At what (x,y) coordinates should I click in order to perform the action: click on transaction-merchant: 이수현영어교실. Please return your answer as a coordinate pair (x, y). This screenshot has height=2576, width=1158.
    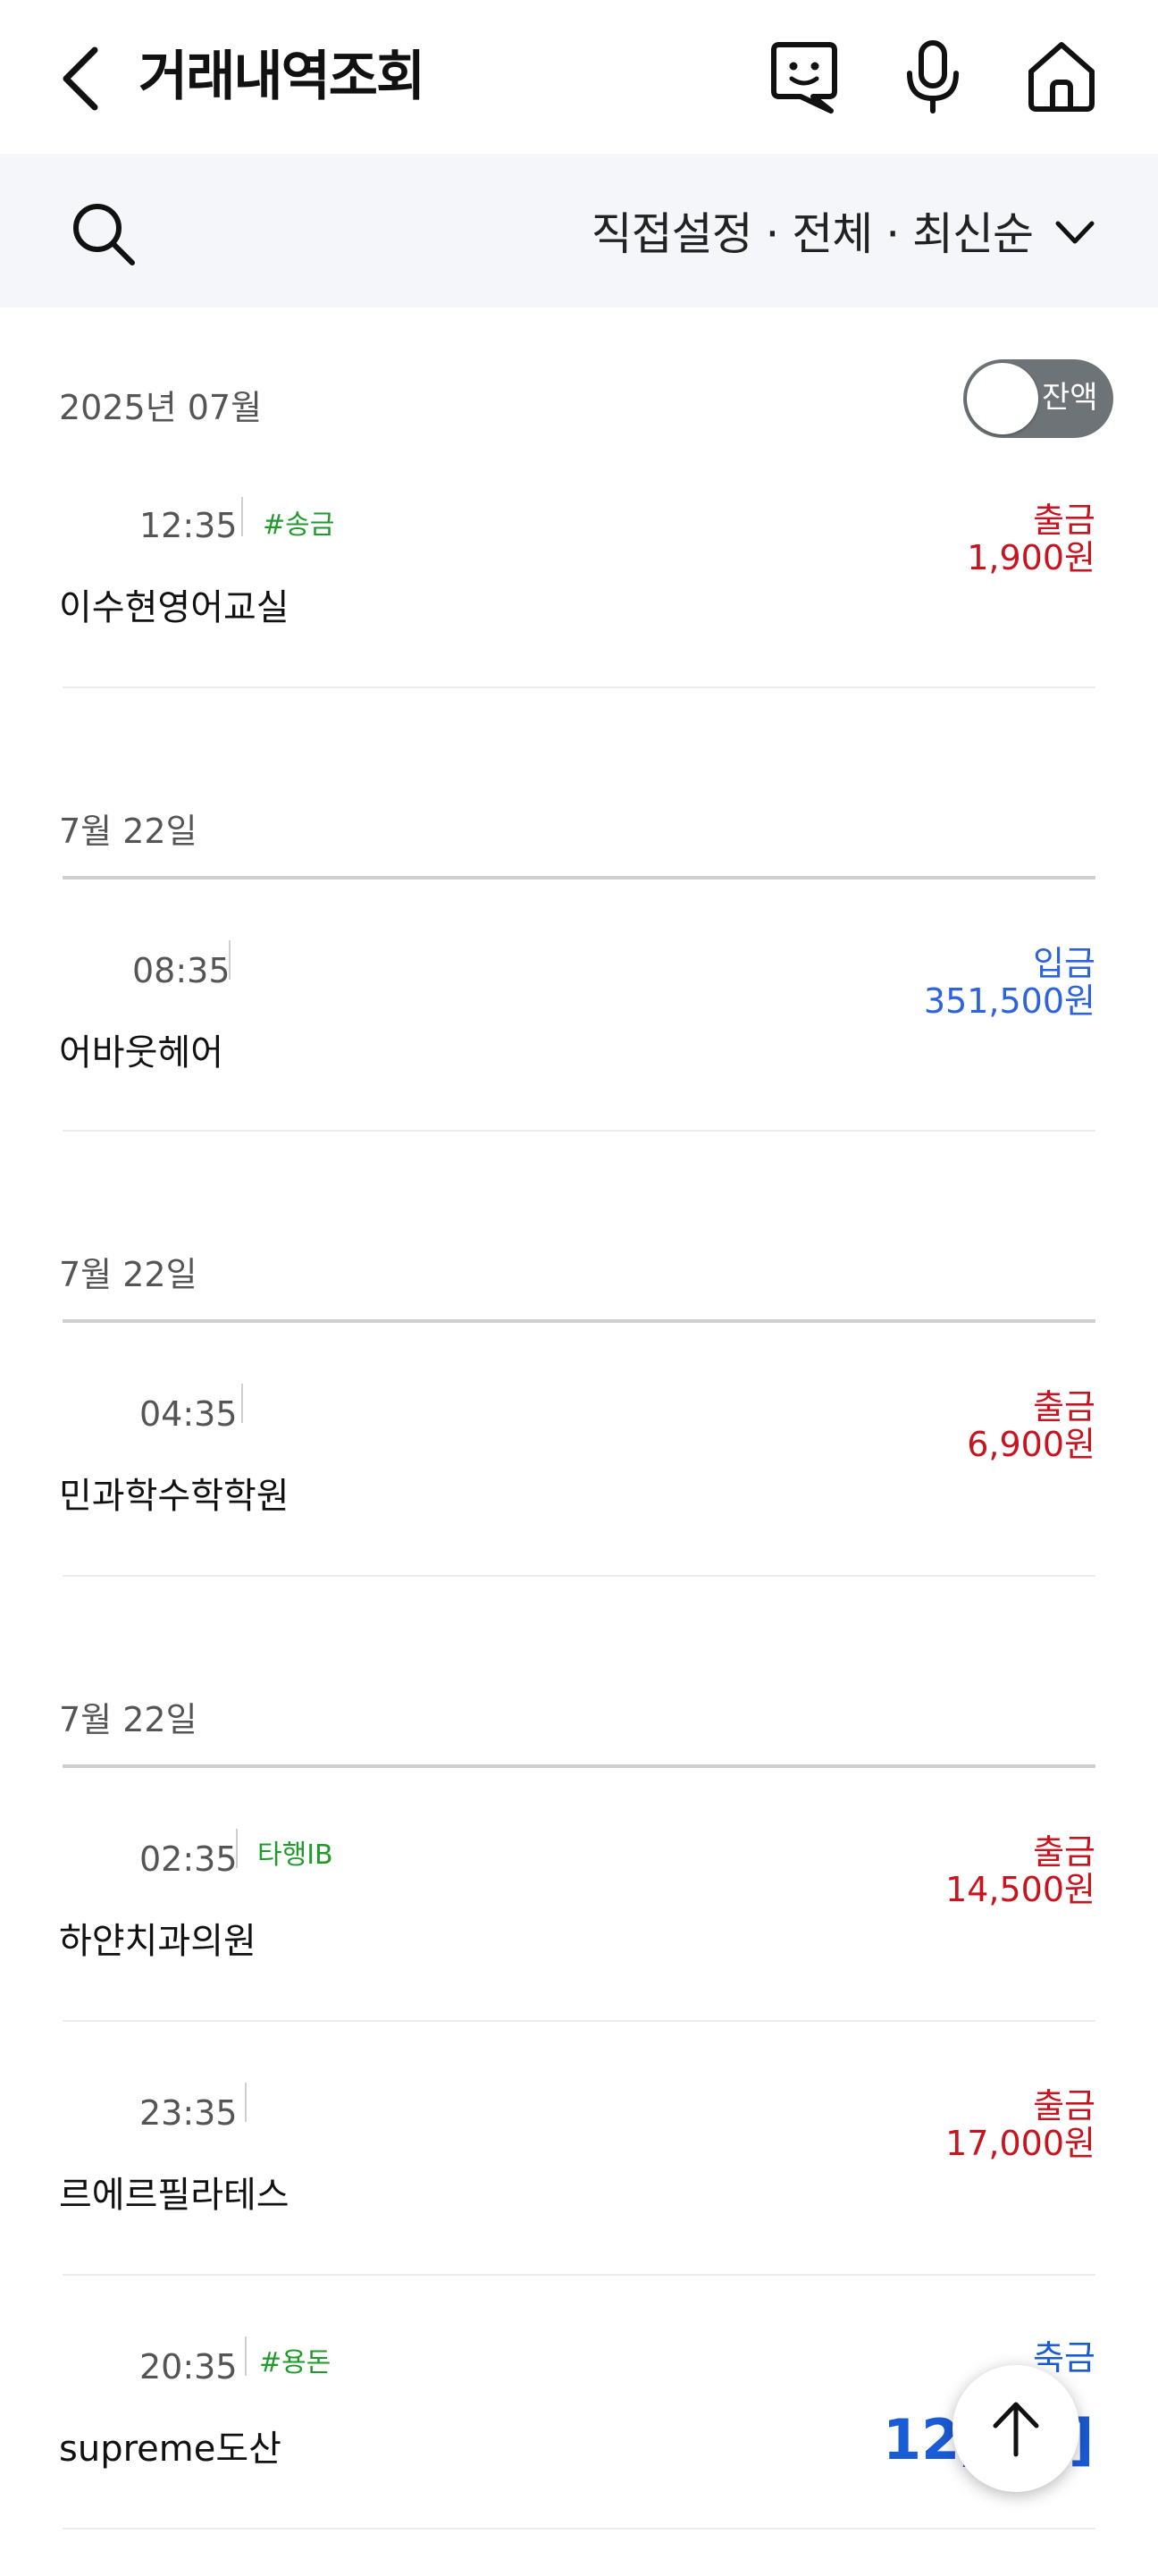
    Looking at the image, I should click on (174, 608).